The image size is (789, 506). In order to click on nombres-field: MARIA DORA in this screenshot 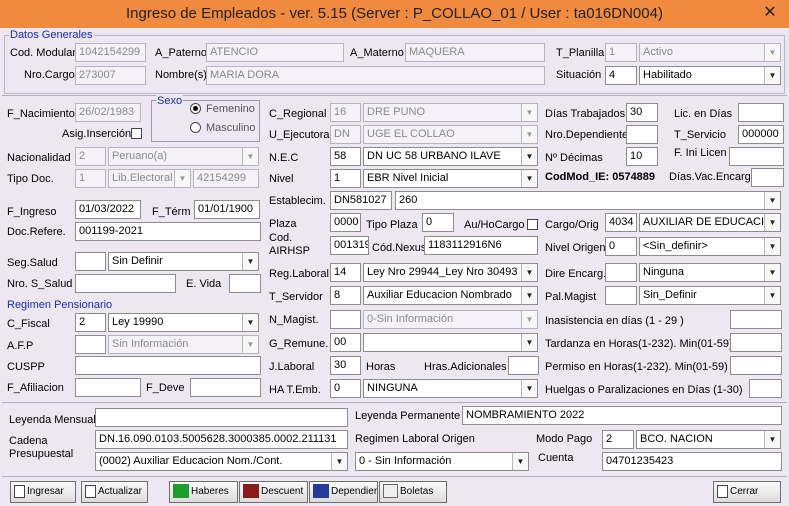, I will do `click(375, 75)`.